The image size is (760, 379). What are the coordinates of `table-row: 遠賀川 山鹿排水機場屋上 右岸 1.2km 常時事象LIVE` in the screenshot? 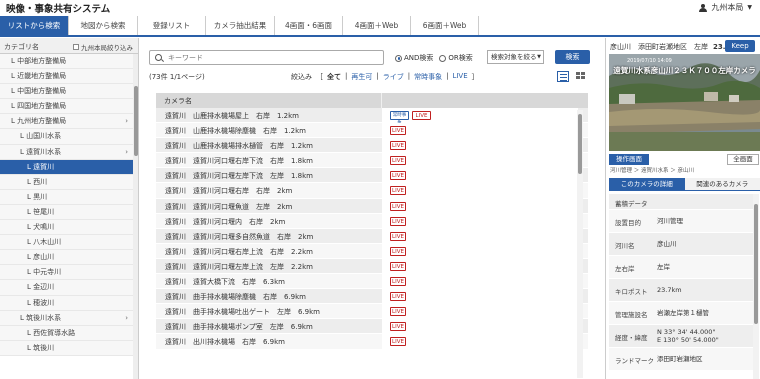 It's located at (372, 117).